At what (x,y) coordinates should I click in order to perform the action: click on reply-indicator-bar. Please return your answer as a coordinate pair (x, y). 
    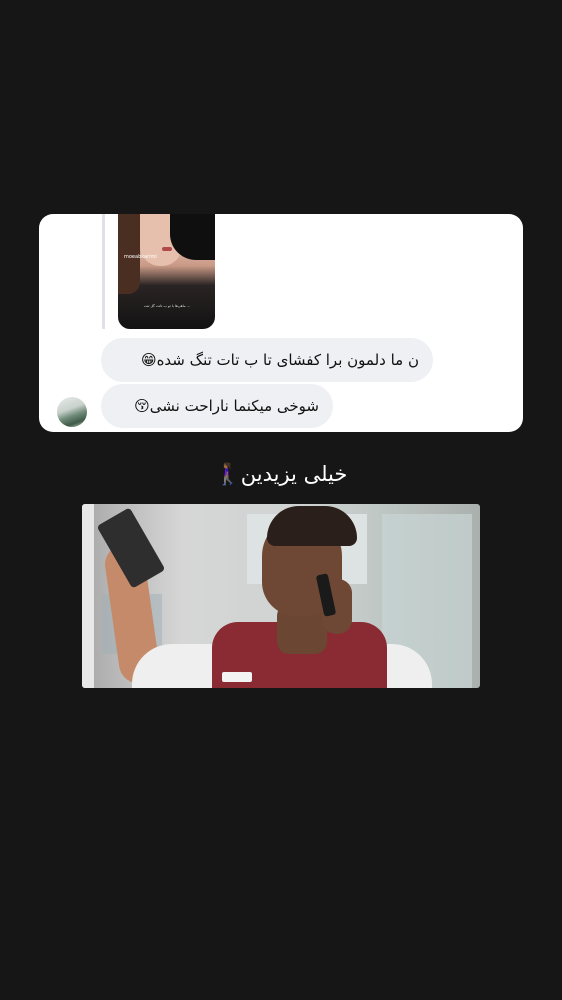
    Looking at the image, I should click on (103, 271).